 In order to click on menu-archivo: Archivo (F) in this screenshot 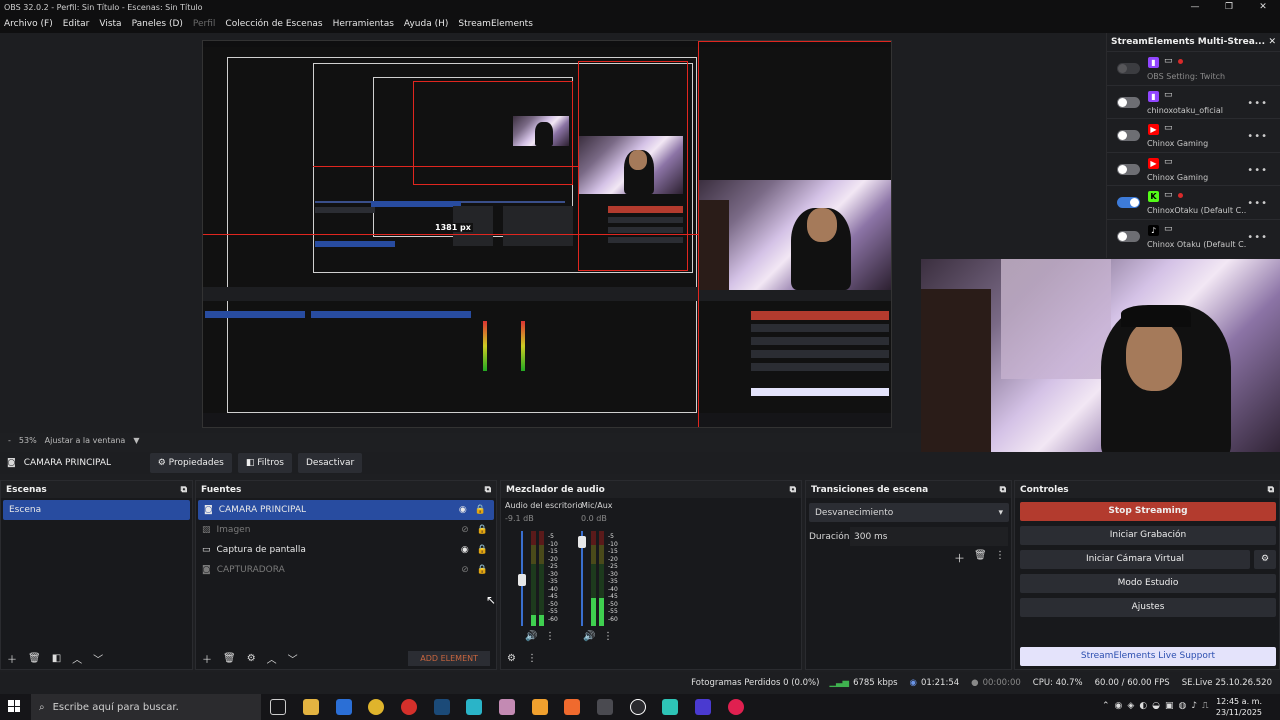, I will do `click(28, 24)`.